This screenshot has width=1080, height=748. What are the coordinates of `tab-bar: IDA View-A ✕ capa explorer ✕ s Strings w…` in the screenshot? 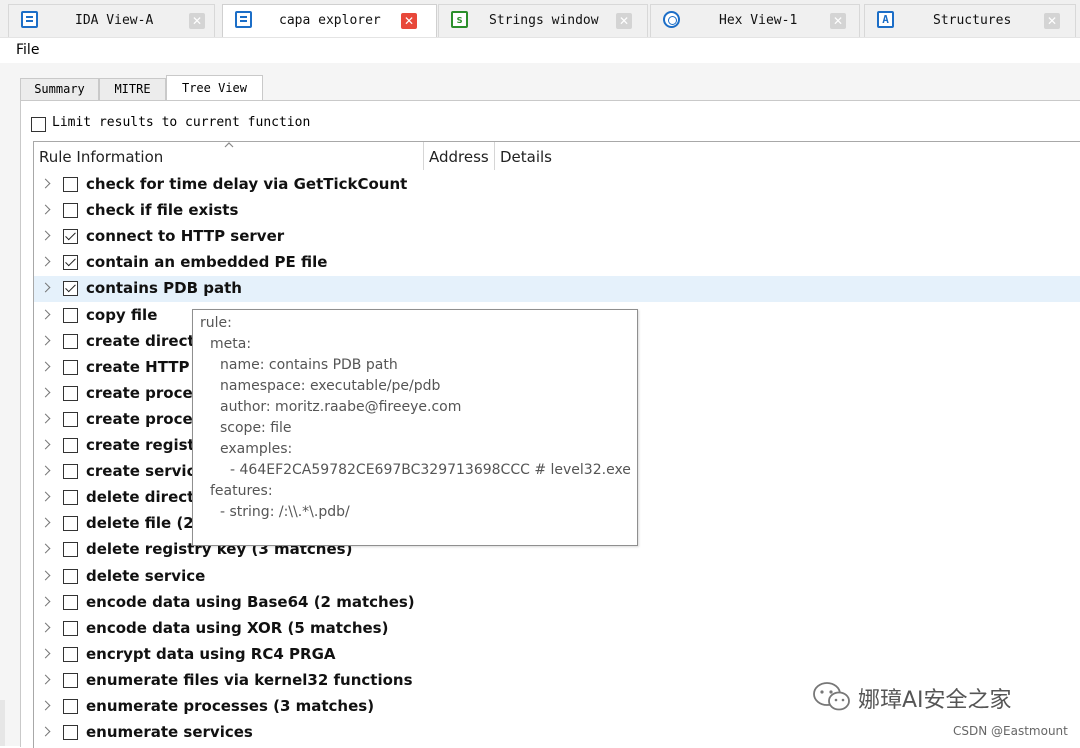 It's located at (540, 19).